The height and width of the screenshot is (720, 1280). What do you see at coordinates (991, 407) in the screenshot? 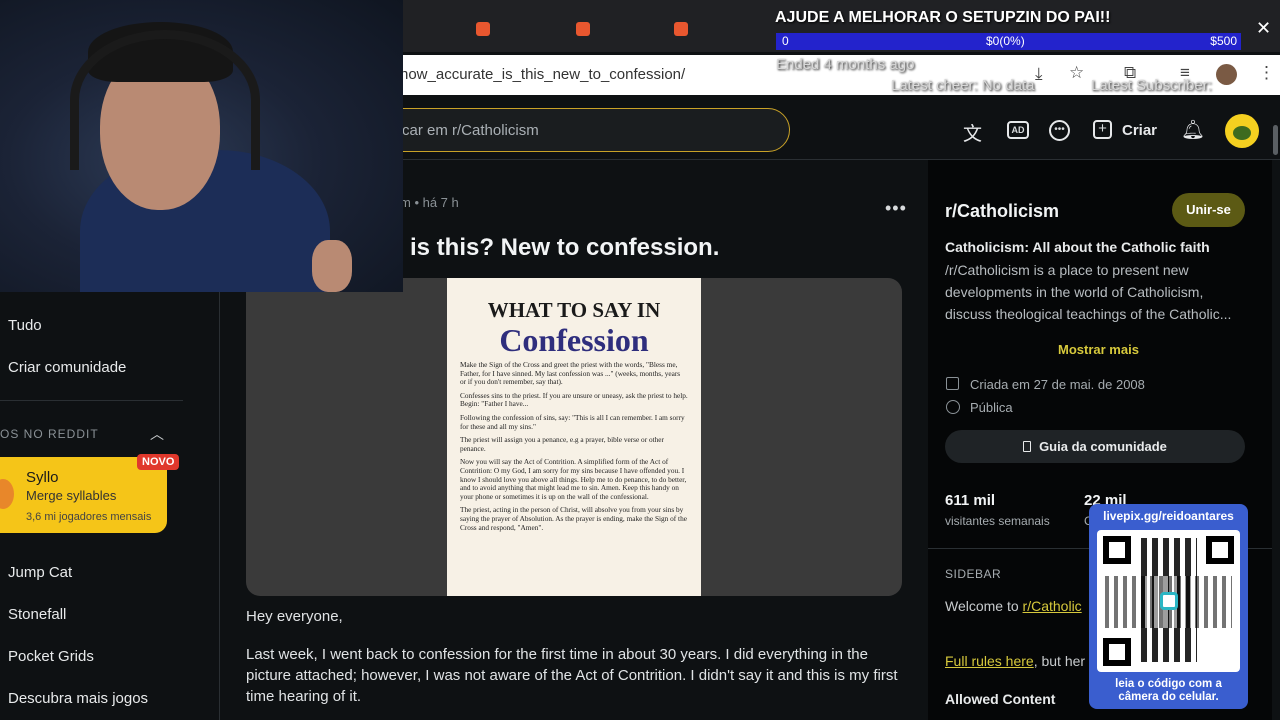
I see `visibility-label: Pública` at bounding box center [991, 407].